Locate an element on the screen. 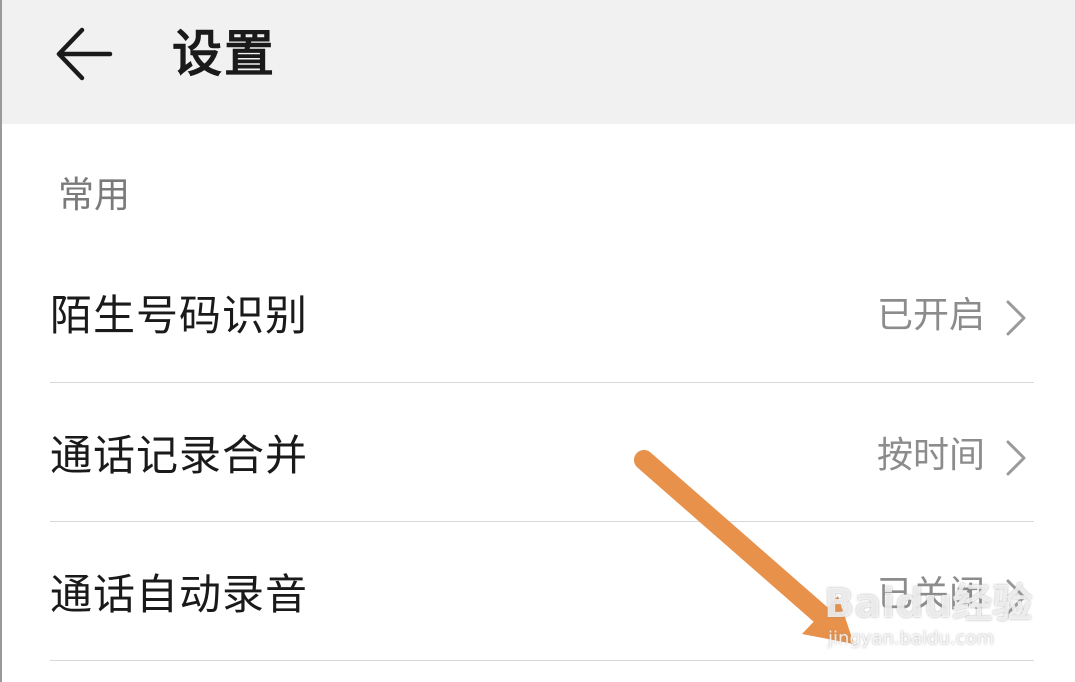  setting-value: 已关闭 is located at coordinates (930, 594).